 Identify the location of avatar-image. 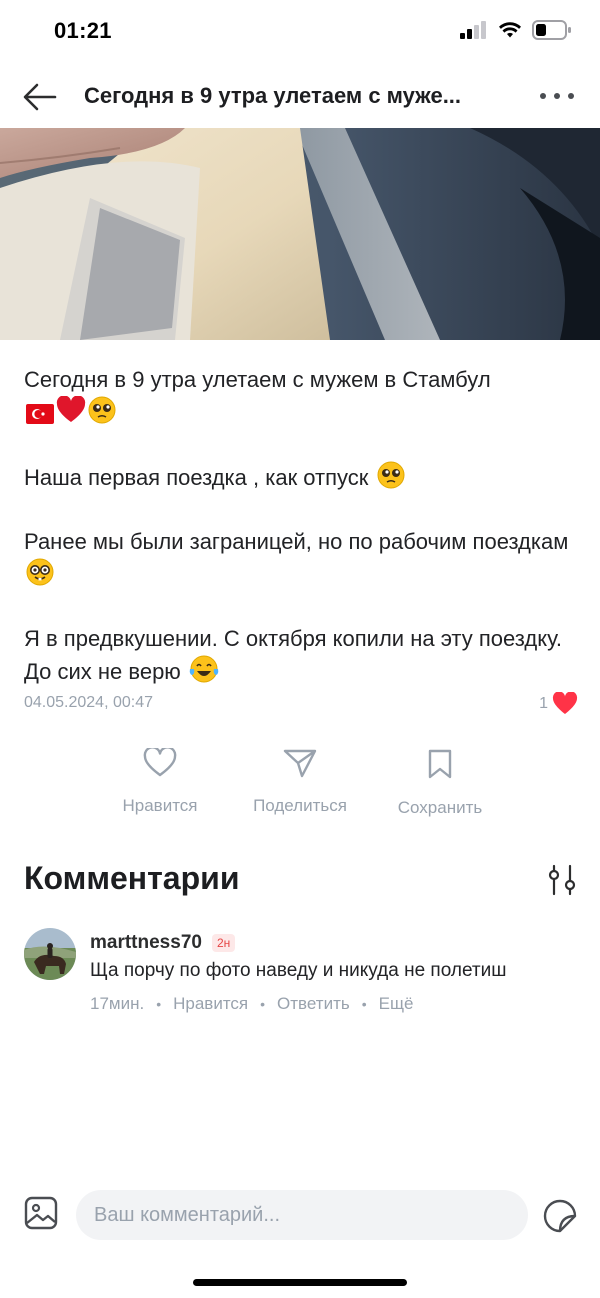
(50, 954).